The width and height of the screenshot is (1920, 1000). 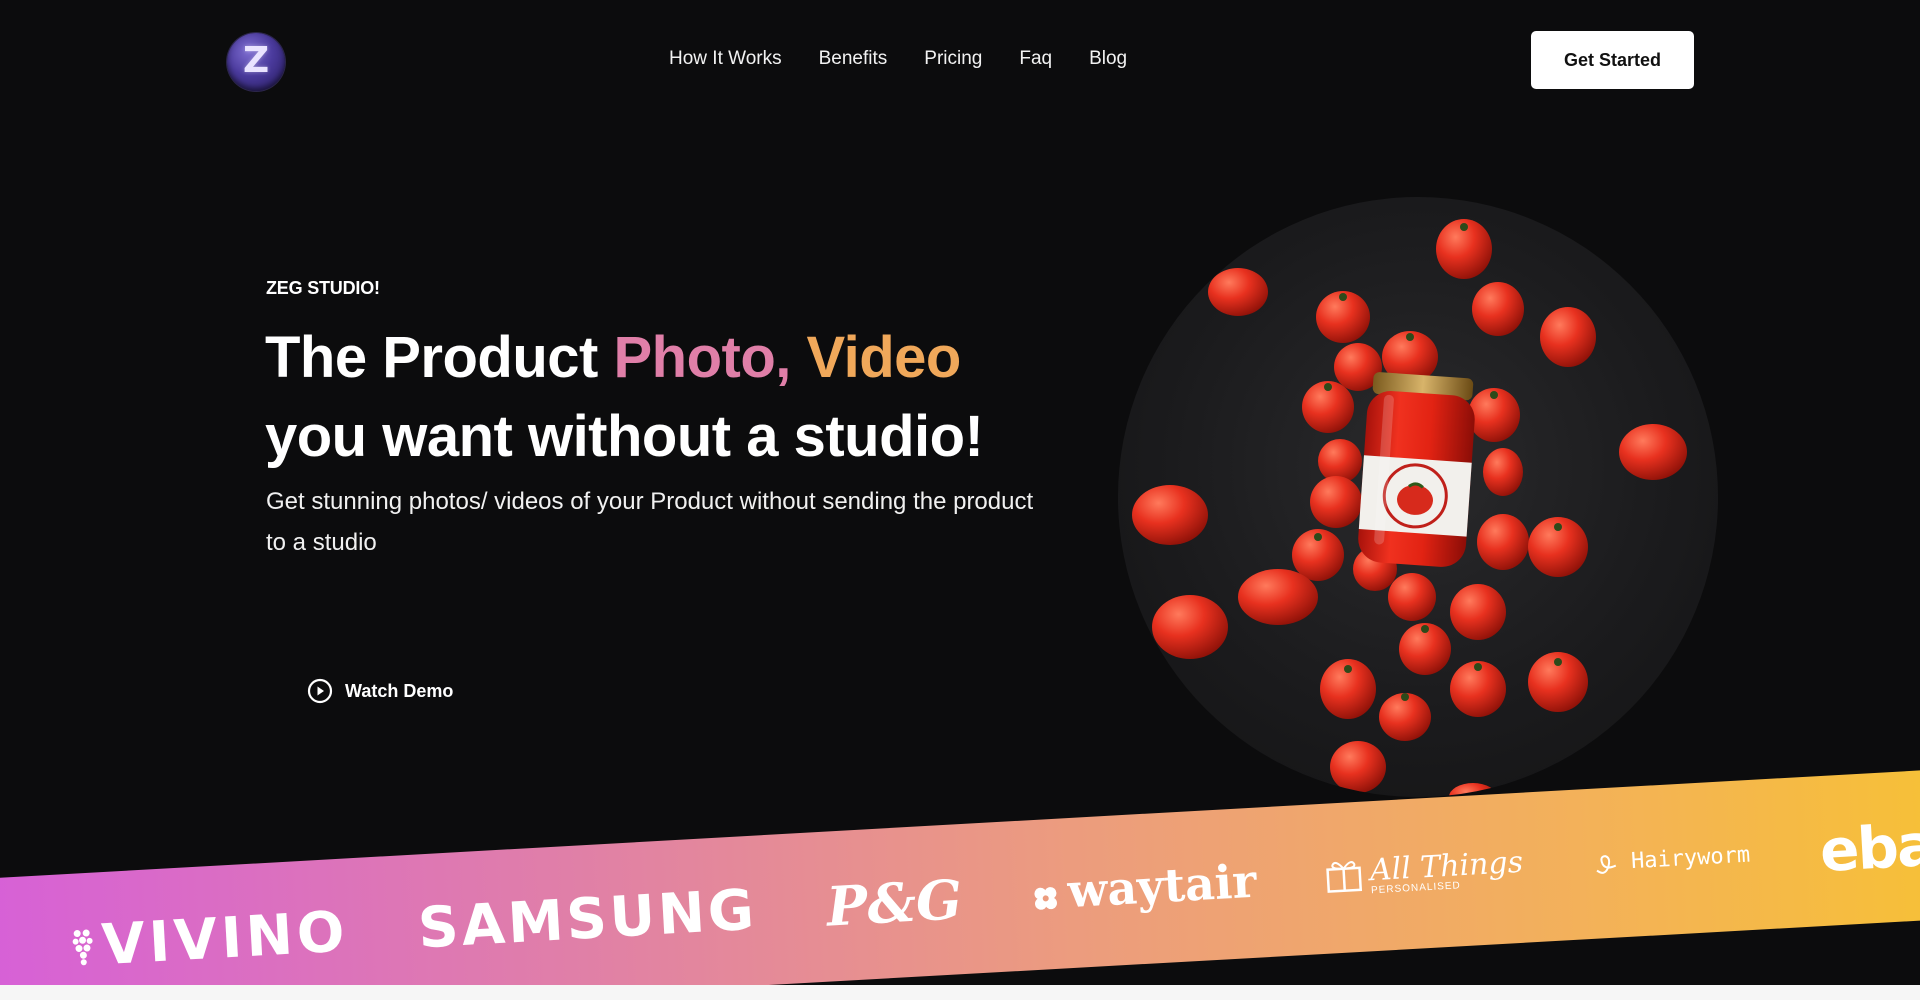 I want to click on nav-faq: Faq, so click(x=1035, y=59).